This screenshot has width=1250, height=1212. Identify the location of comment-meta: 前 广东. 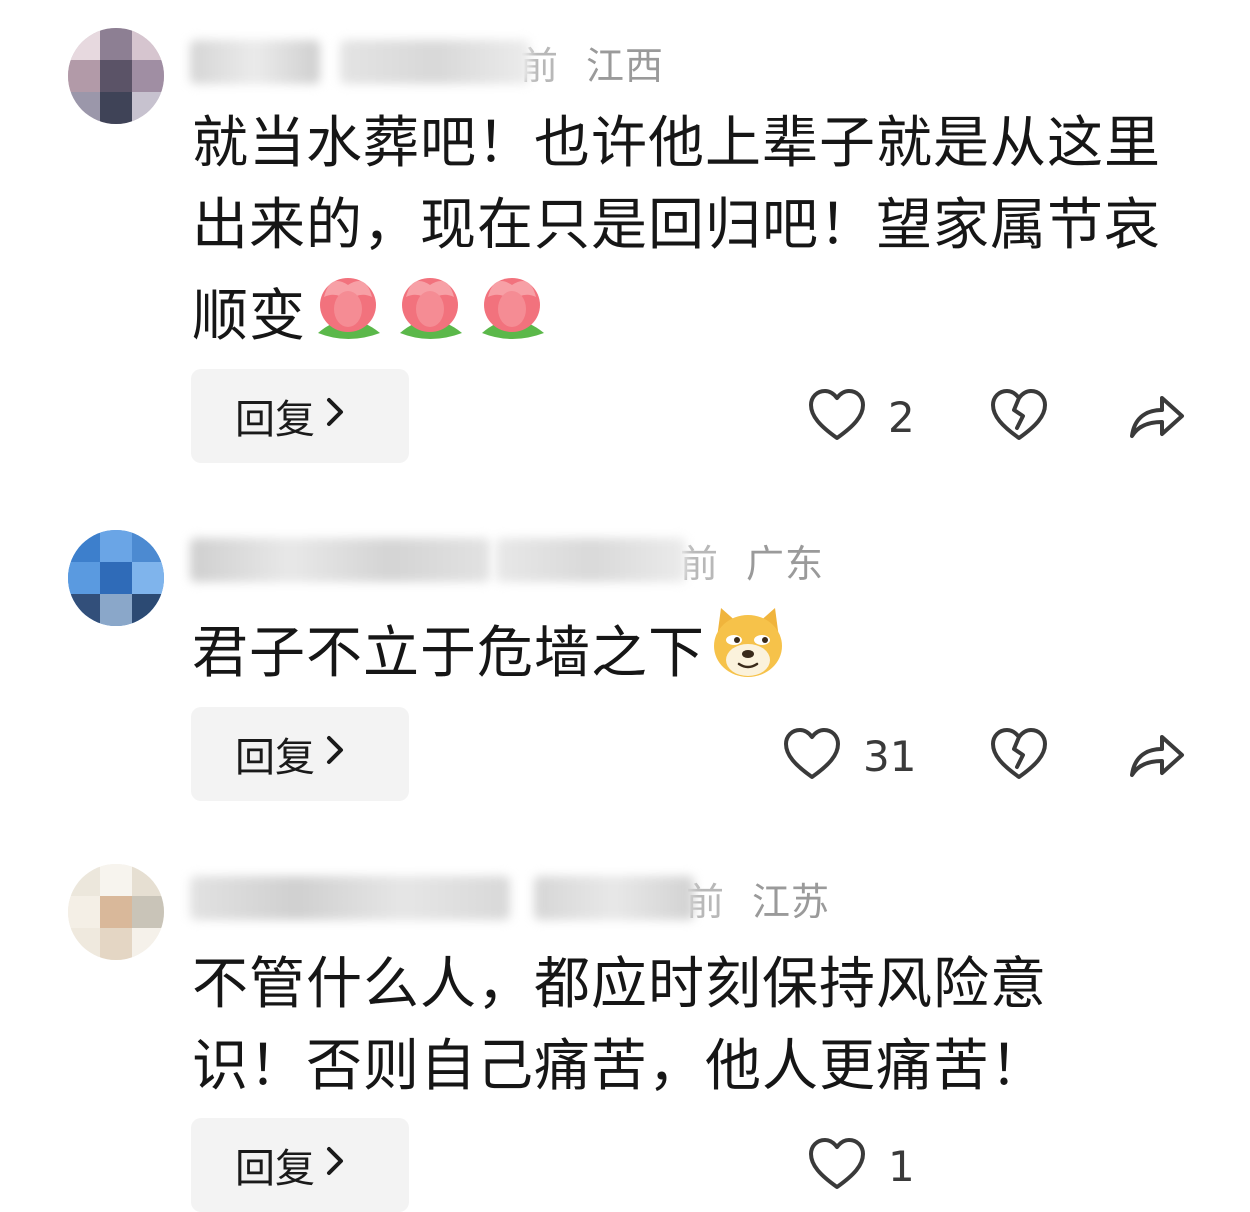
(507, 560).